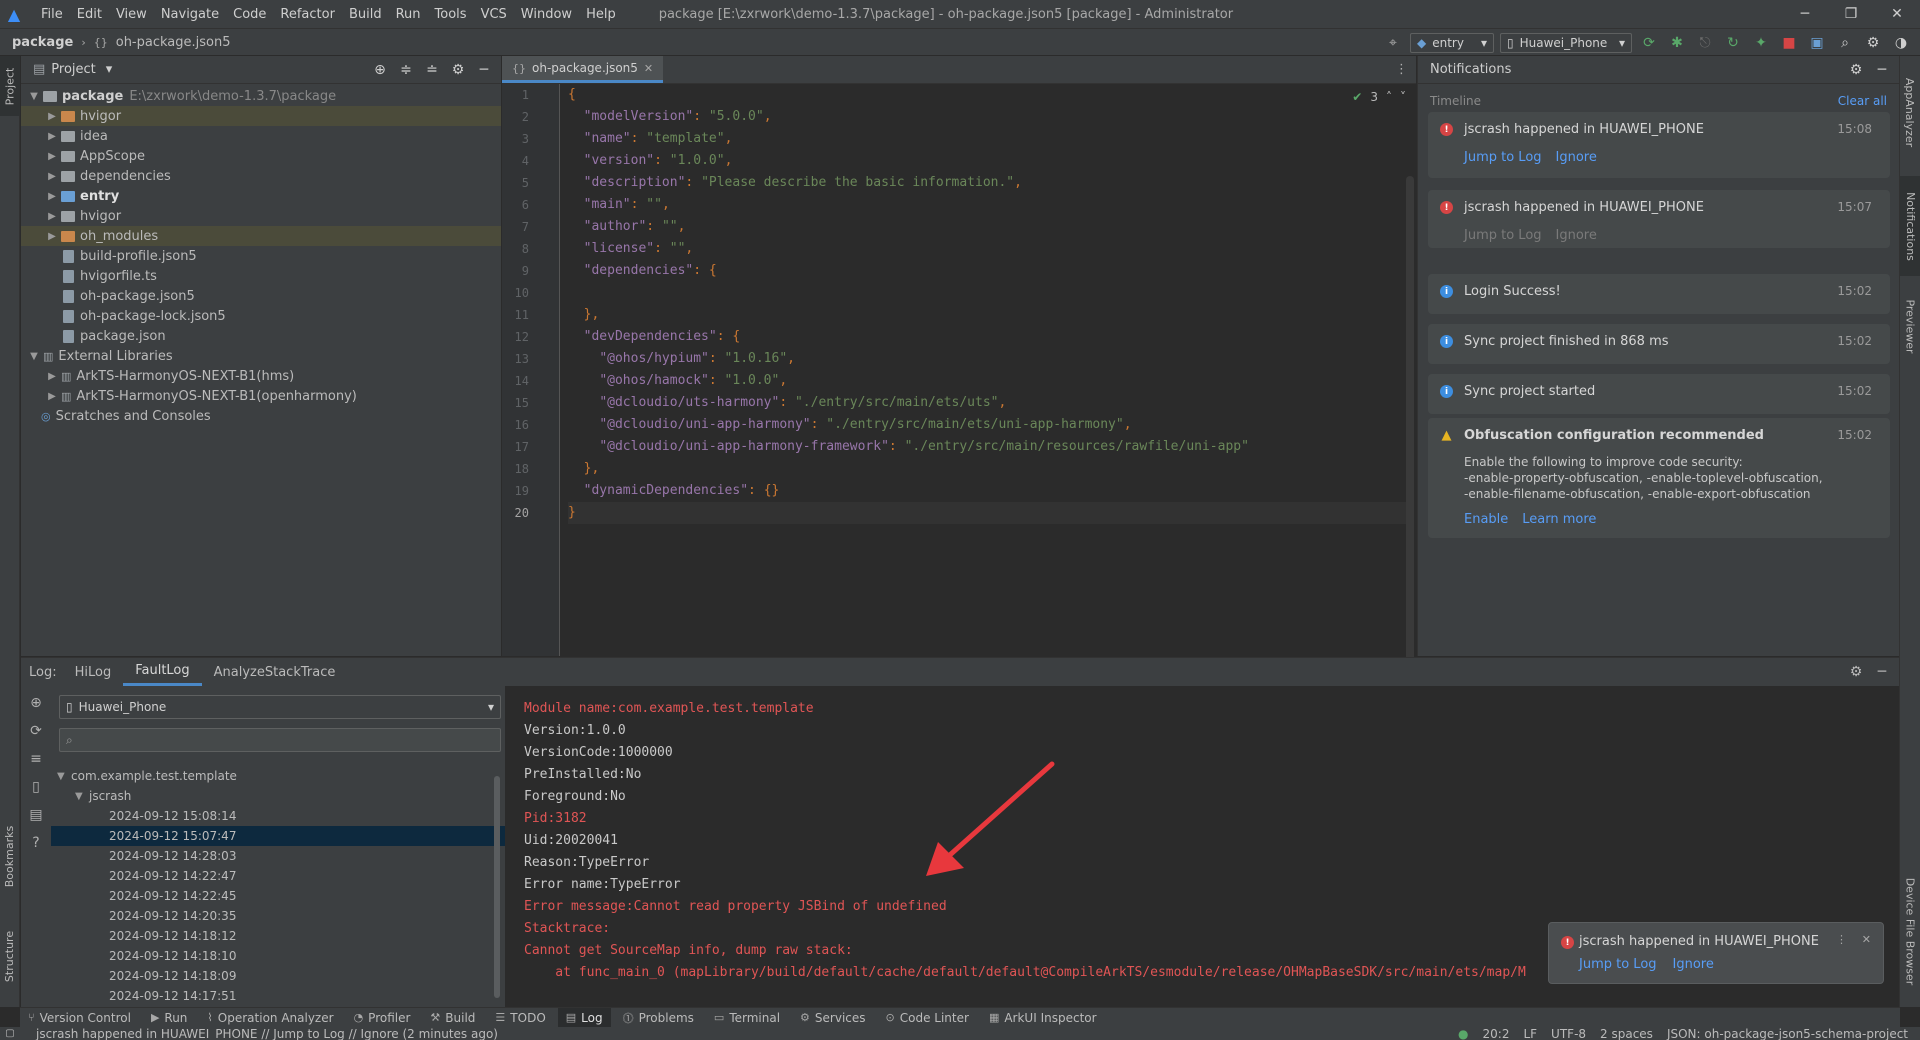  Describe the element at coordinates (261, 136) in the screenshot. I see `tree-item: ▶ idea` at that location.